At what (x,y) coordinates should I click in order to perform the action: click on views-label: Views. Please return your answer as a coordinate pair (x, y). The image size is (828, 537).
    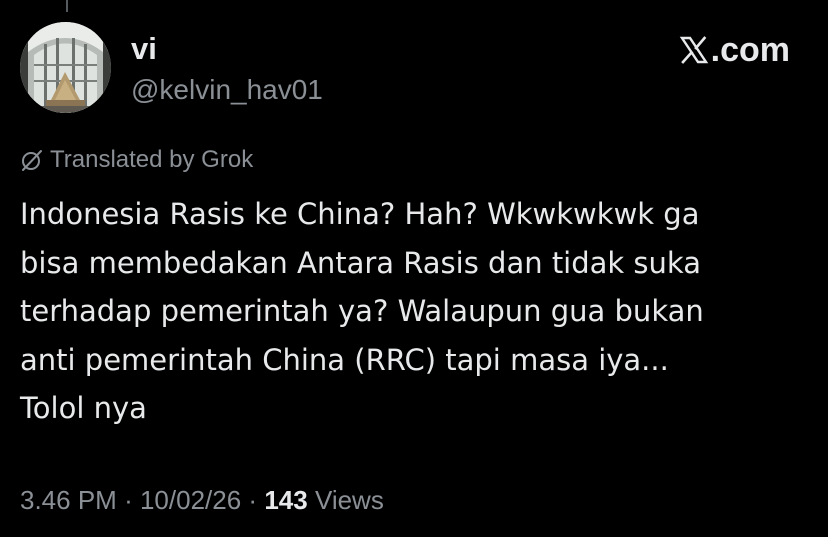
    Looking at the image, I should click on (349, 500).